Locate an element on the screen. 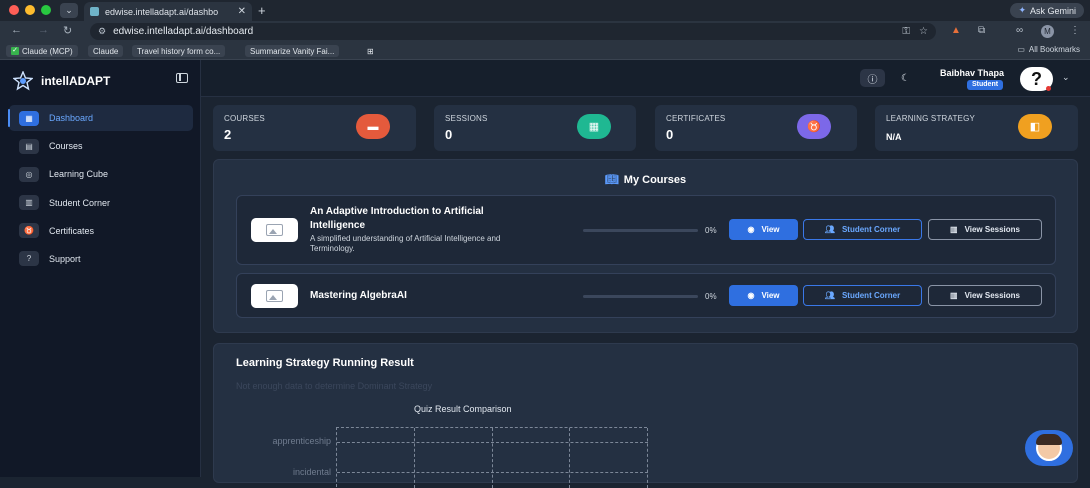 The height and width of the screenshot is (488, 1090). back-icon: ← is located at coordinates (16, 30).